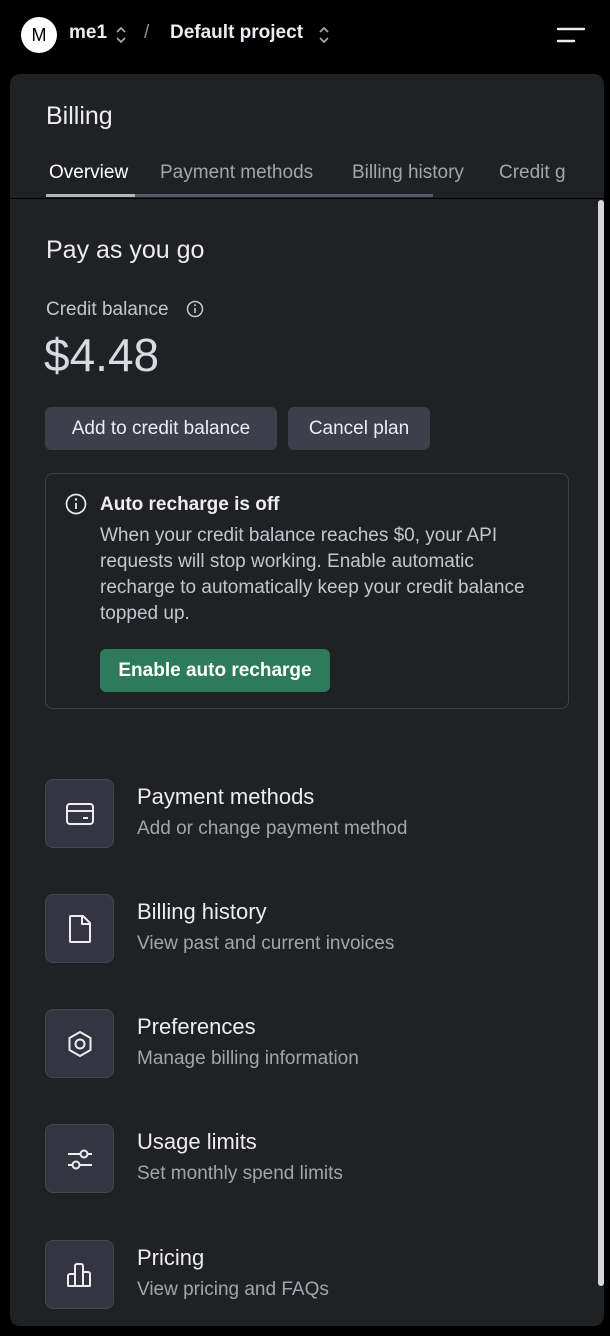 The width and height of the screenshot is (610, 1336). Describe the element at coordinates (240, 1173) in the screenshot. I see `link-description: Set monthly spend limits` at that location.